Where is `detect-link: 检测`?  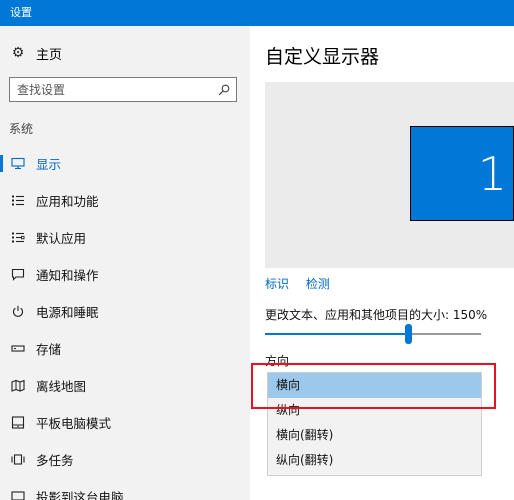
detect-link: 检测 is located at coordinates (318, 284).